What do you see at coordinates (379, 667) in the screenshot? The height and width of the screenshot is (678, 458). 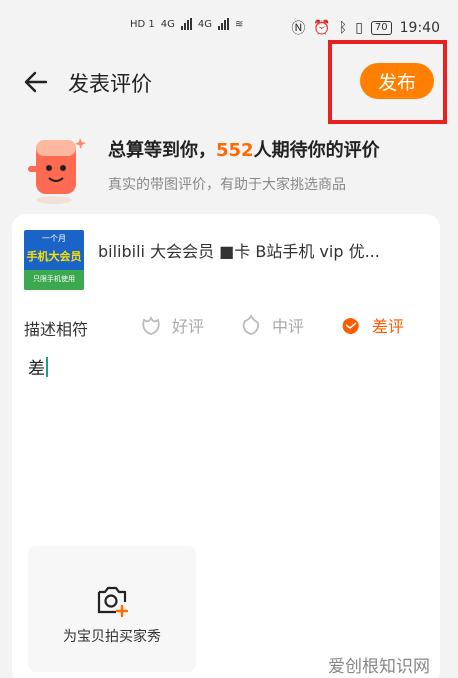 I see `watermark-text: 爱创根知识网` at bounding box center [379, 667].